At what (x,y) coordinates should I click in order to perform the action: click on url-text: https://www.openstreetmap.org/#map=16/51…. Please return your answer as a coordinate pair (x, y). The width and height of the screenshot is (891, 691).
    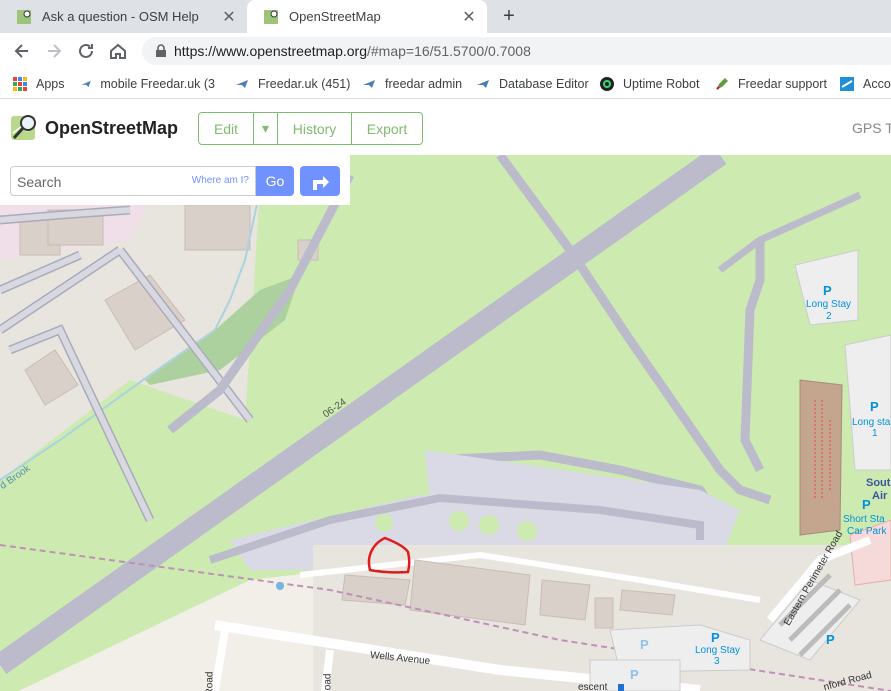
    Looking at the image, I should click on (352, 51).